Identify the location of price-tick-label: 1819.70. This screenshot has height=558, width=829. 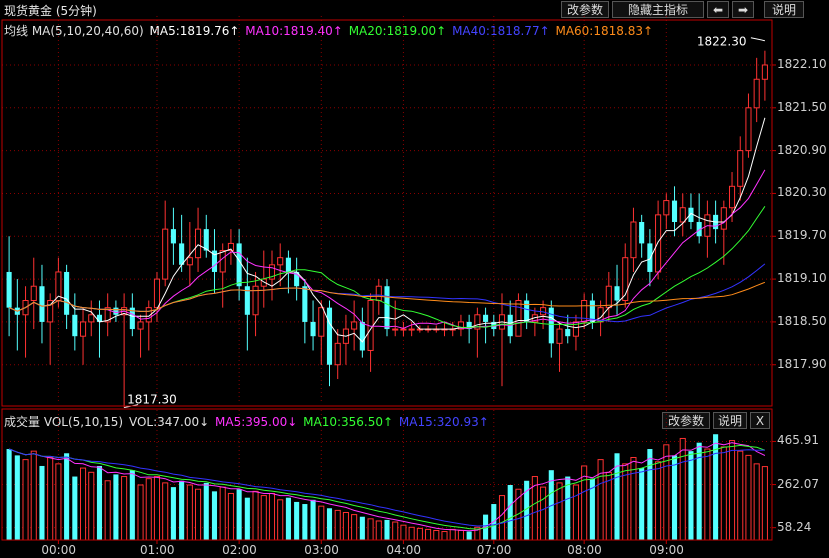
(802, 235).